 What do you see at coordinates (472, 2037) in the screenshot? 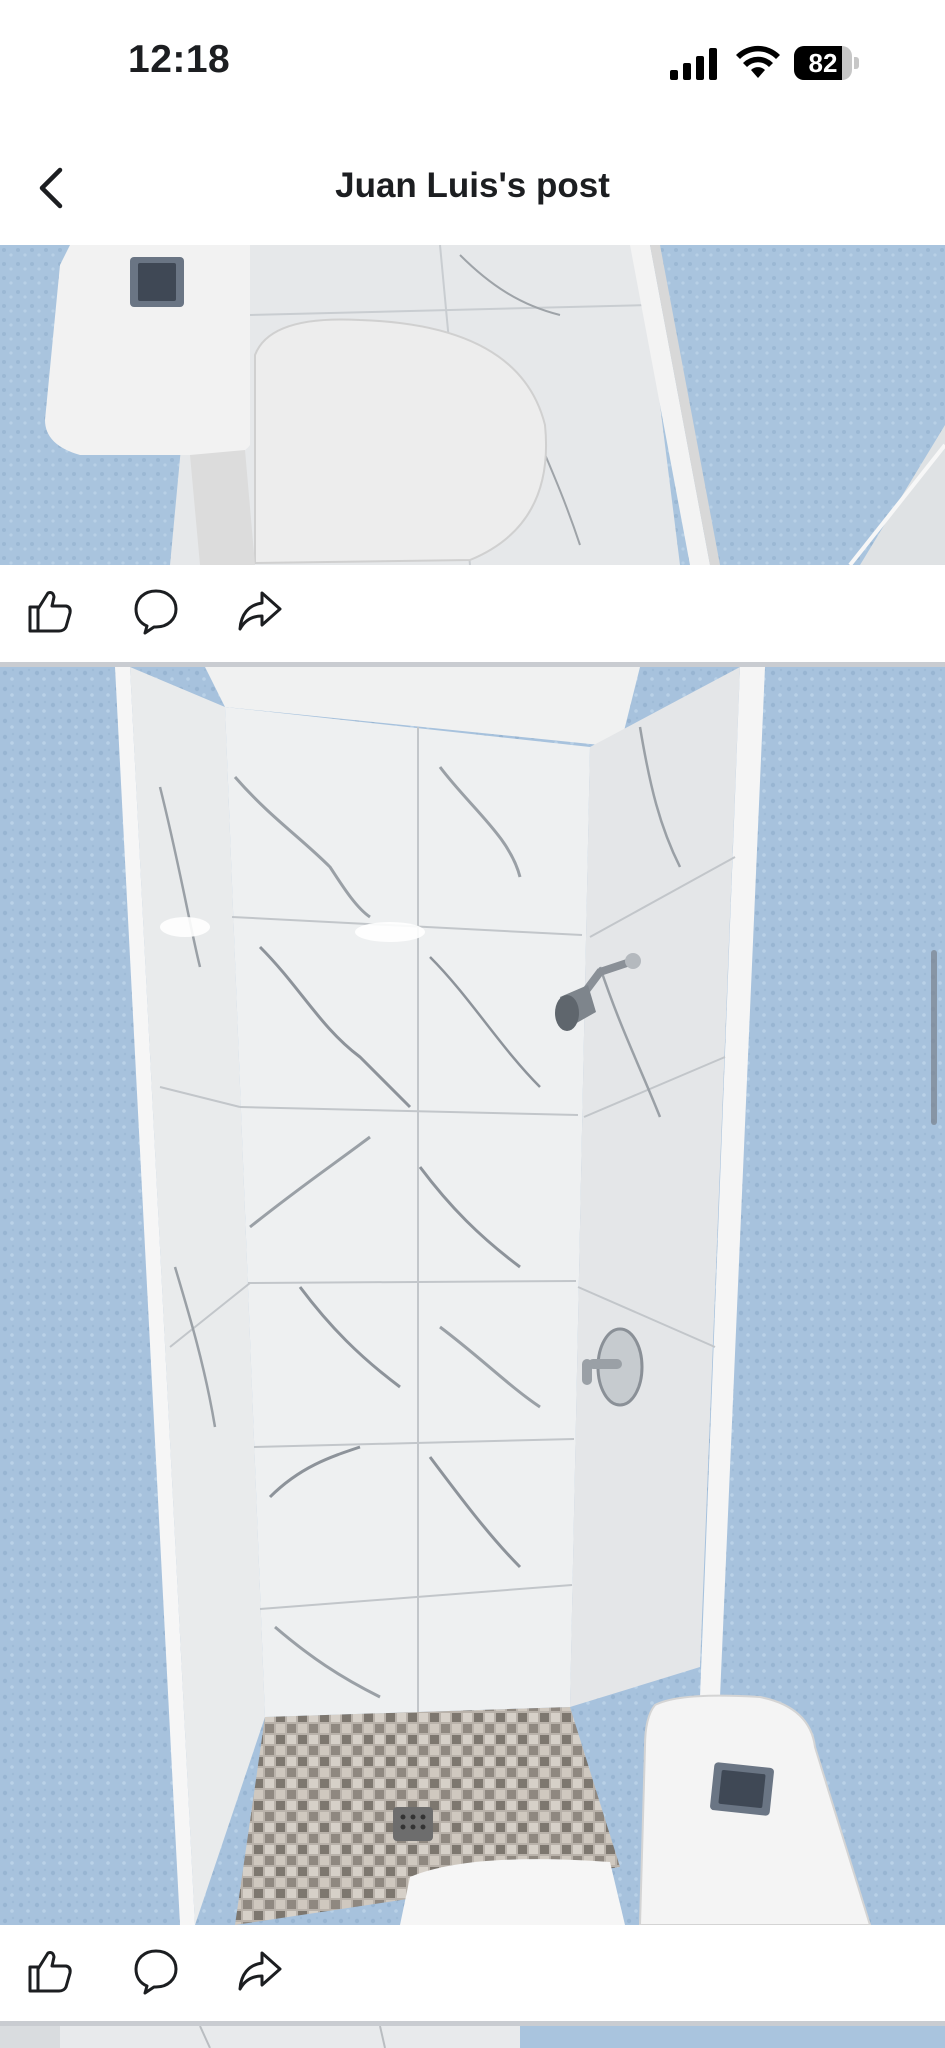
I see `post-photo-next` at bounding box center [472, 2037].